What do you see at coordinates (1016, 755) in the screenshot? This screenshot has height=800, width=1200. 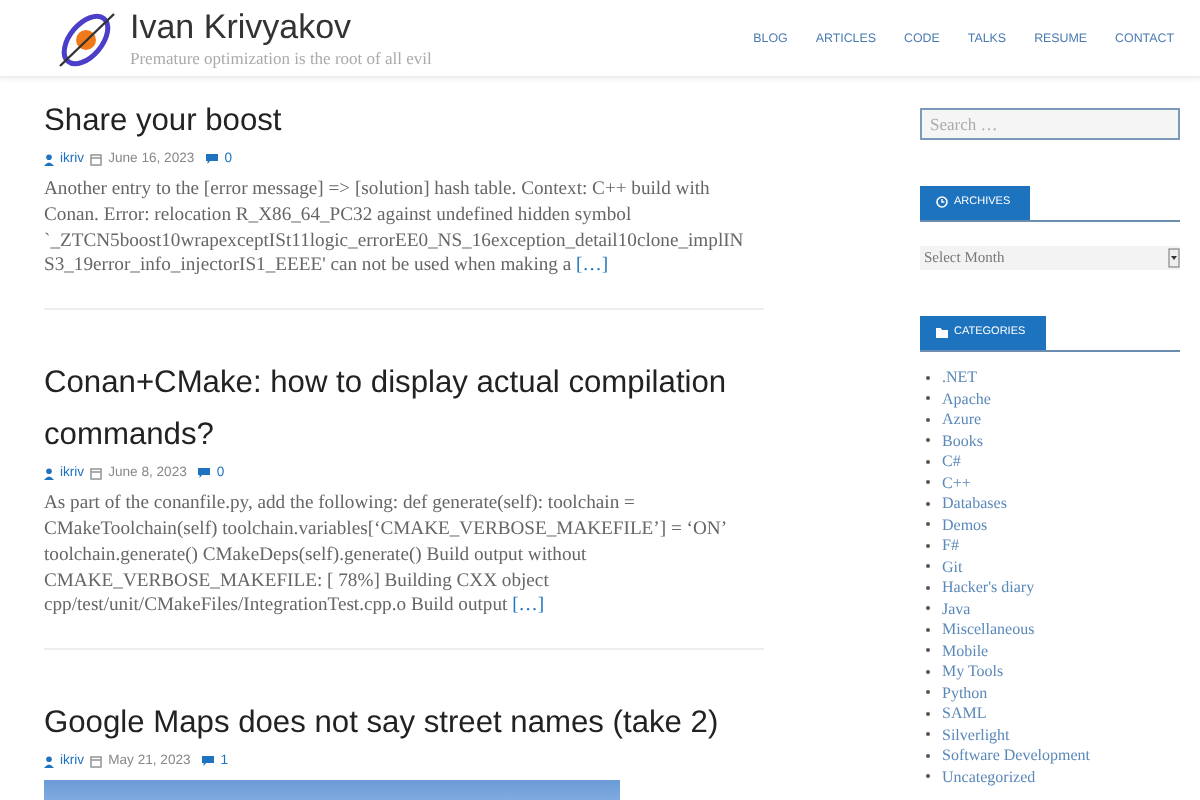 I see `category-link: Software Development` at bounding box center [1016, 755].